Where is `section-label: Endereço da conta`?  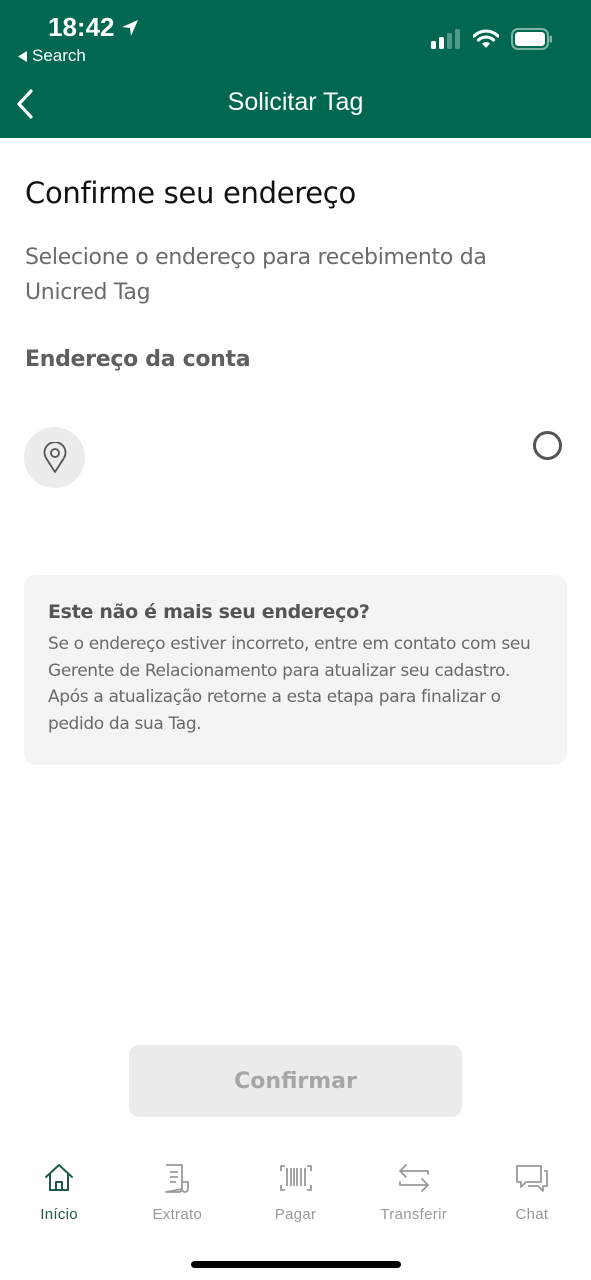 section-label: Endereço da conta is located at coordinates (138, 359).